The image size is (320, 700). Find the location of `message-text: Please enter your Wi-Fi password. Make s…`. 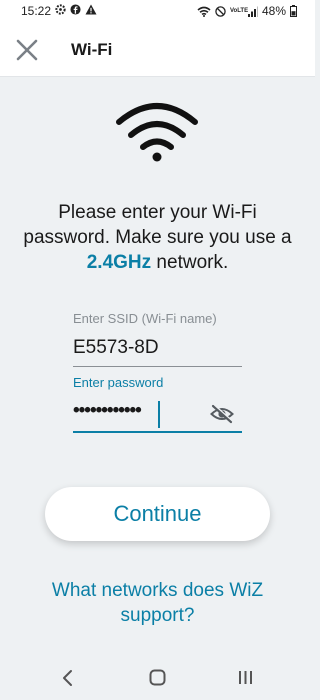

message-text: Please enter your Wi-Fi password. Make s… is located at coordinates (157, 225).